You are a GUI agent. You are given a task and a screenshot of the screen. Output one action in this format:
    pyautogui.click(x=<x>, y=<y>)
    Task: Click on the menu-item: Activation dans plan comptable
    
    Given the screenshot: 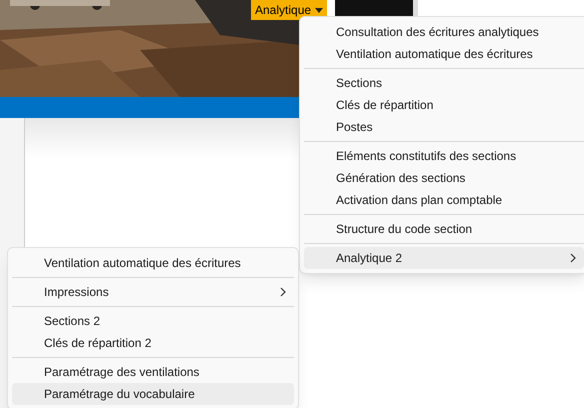 What is the action you would take?
    pyautogui.click(x=444, y=200)
    